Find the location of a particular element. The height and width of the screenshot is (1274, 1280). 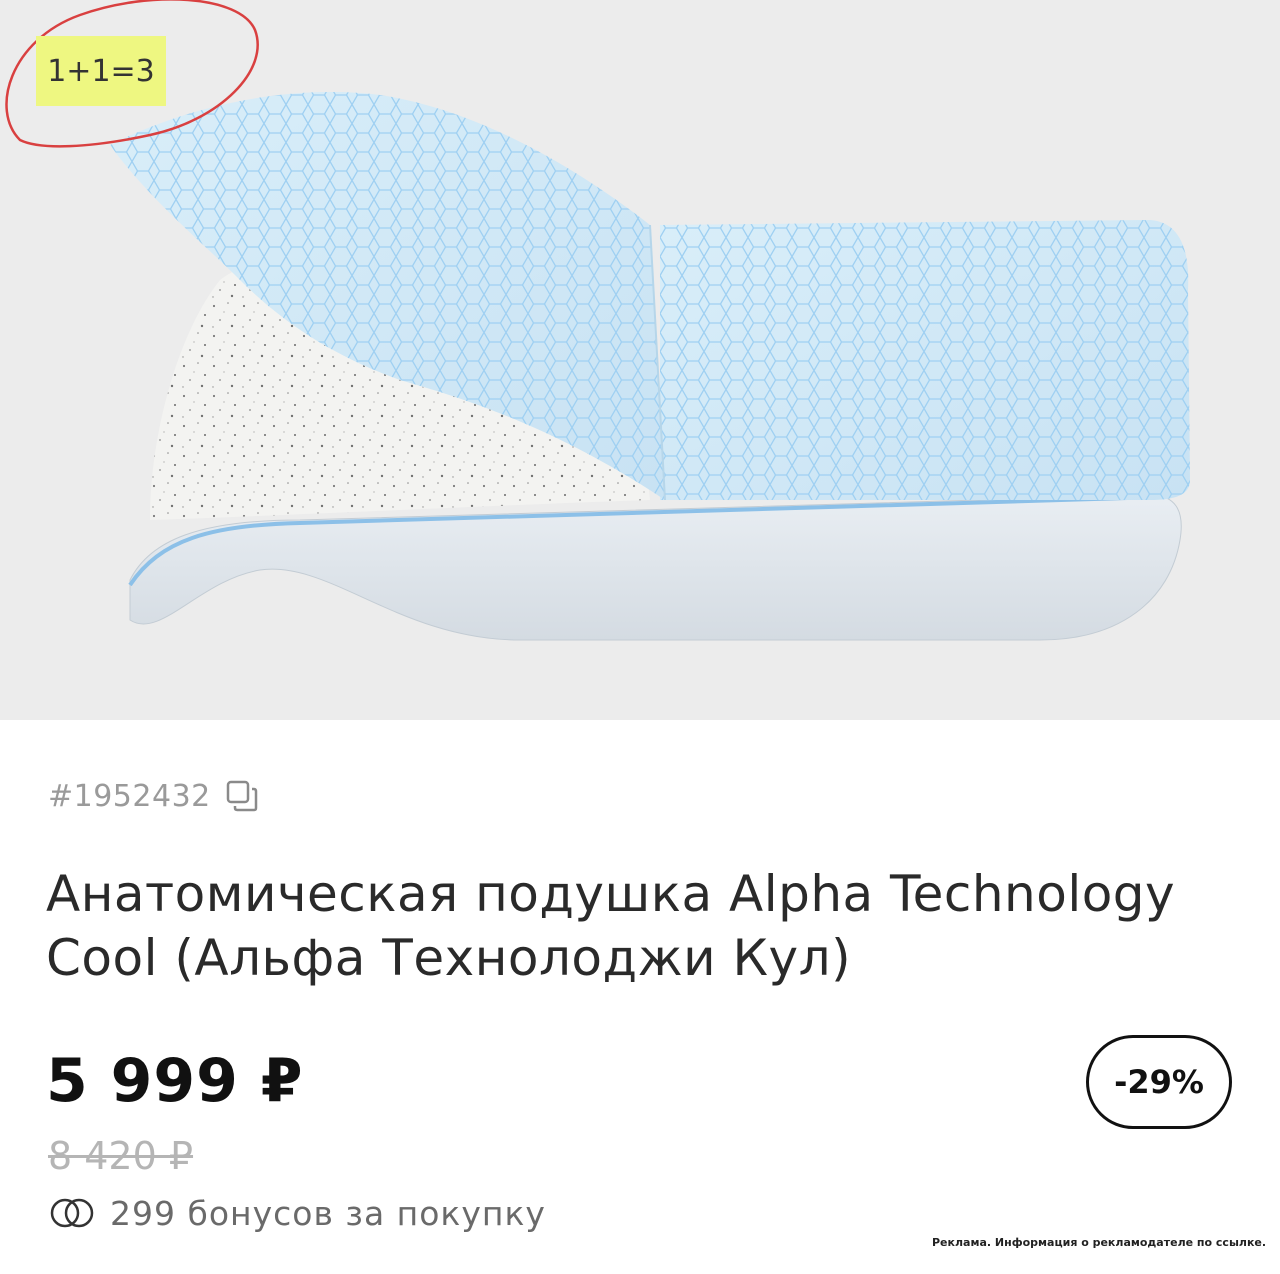

sku-row: #1952432 is located at coordinates (153, 796).